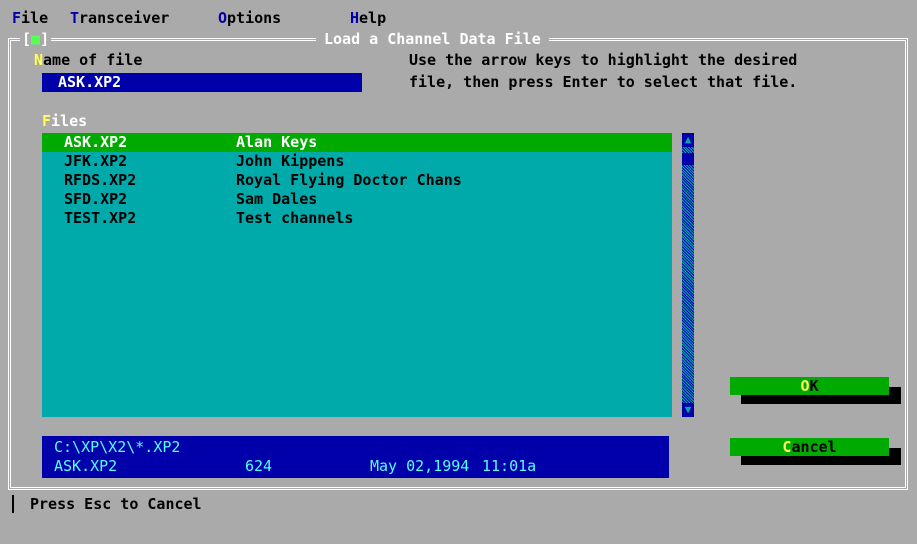 The width and height of the screenshot is (917, 544). I want to click on list-item: ASK.XP2 Alan Keys, so click(357, 142).